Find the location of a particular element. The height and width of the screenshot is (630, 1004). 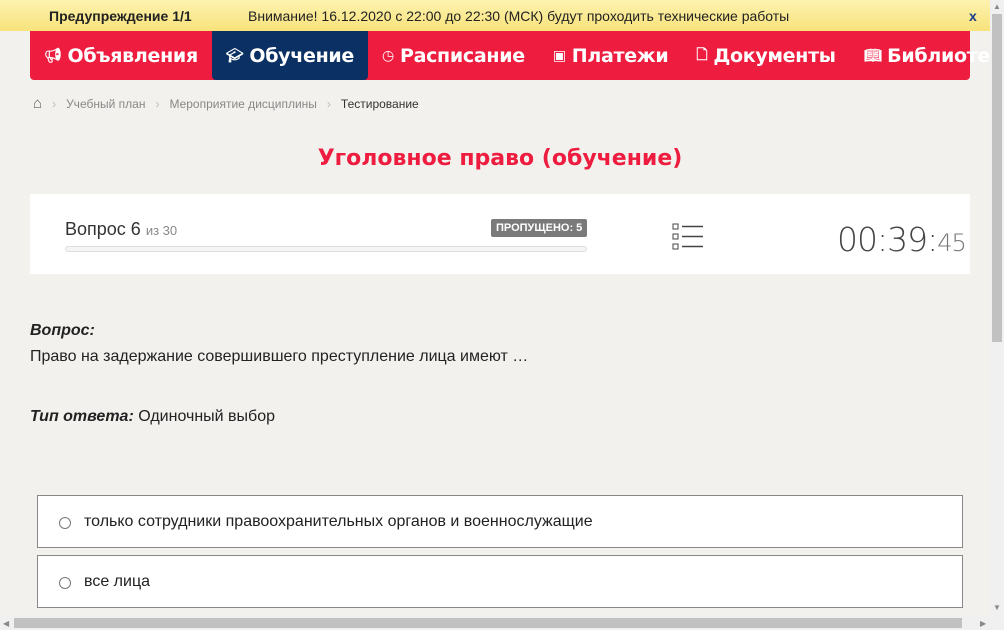

question-list-icon is located at coordinates (688, 237).